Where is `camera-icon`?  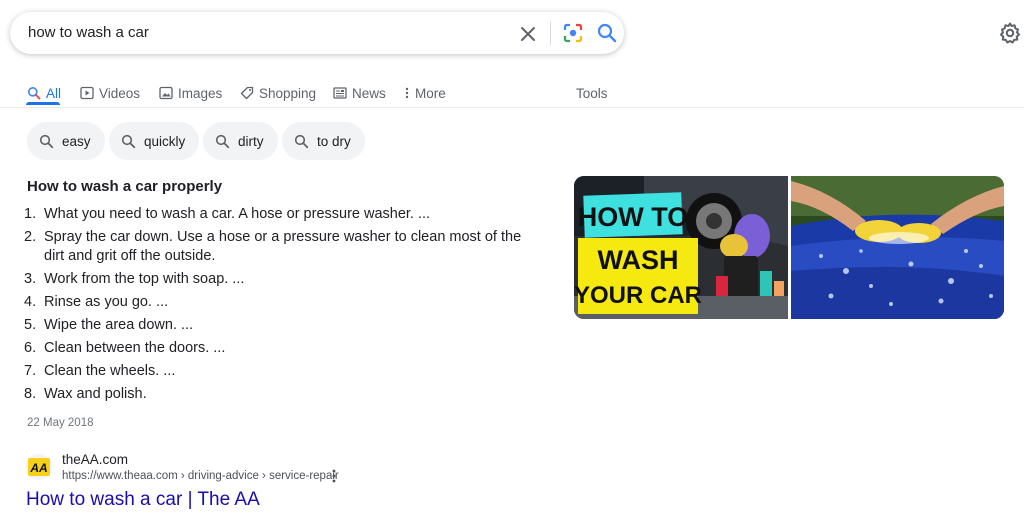
camera-icon is located at coordinates (573, 33).